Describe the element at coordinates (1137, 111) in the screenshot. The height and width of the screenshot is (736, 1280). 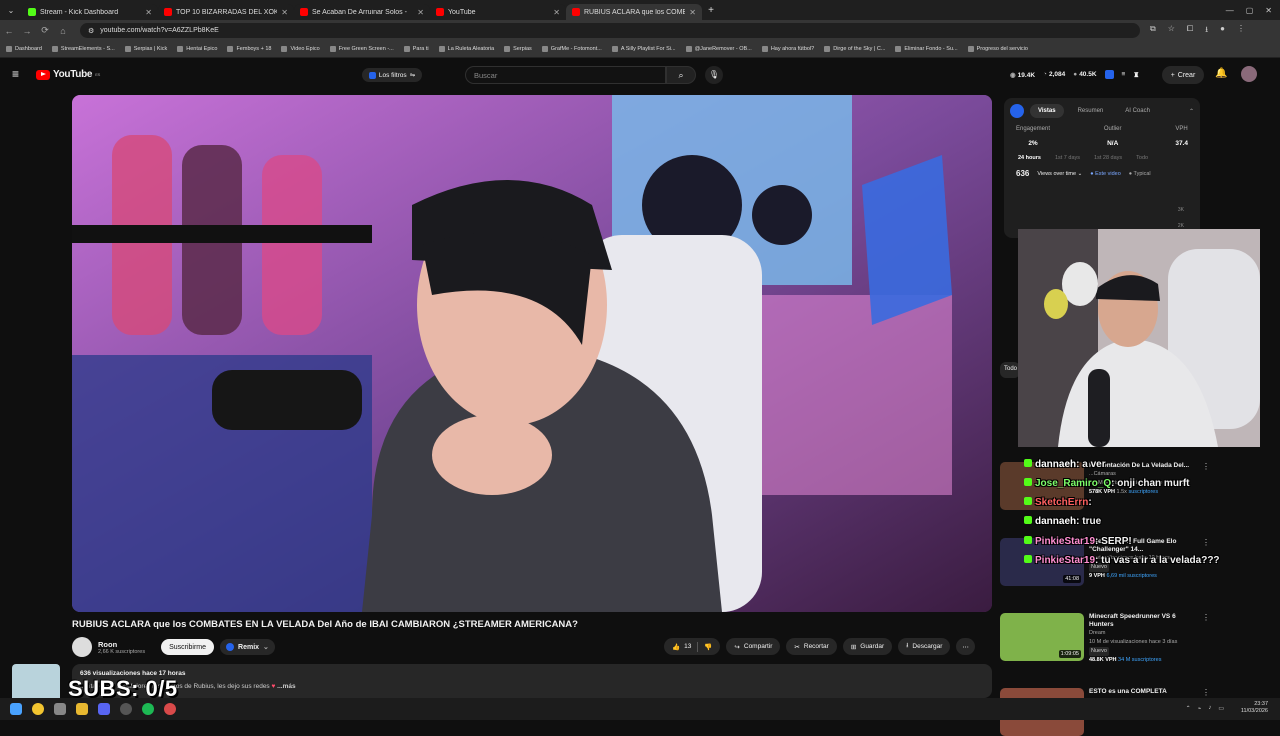
I see `tab-ai-coach: AI Coach` at that location.